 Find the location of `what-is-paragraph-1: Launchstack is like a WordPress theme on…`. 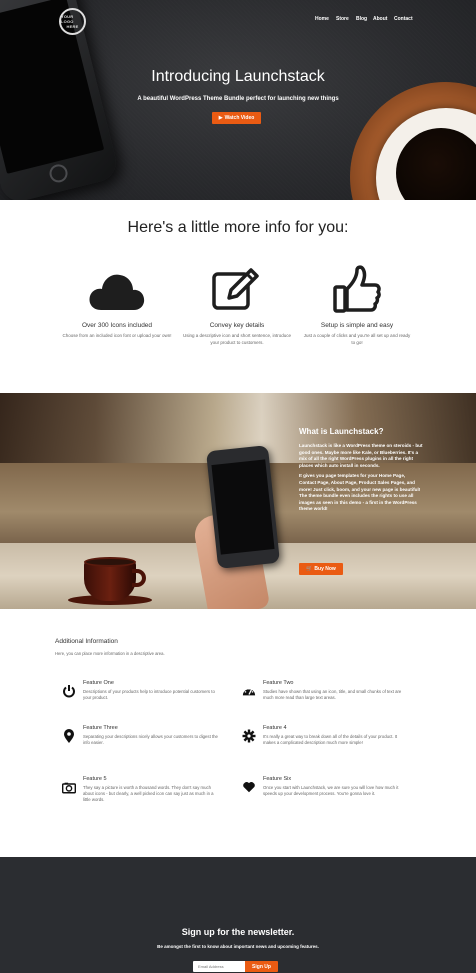

what-is-paragraph-1: Launchstack is like a WordPress theme on… is located at coordinates (361, 455).